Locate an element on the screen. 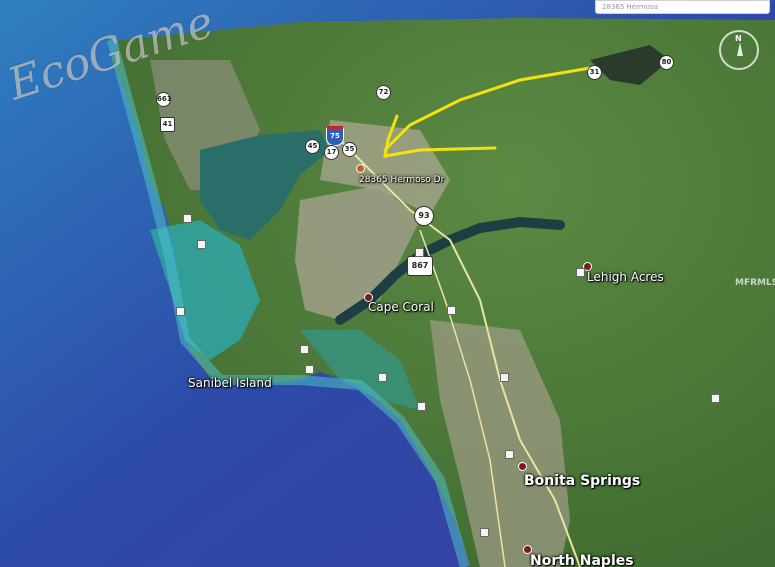 This screenshot has height=567, width=775. route-867-shield: 867 is located at coordinates (420, 266).